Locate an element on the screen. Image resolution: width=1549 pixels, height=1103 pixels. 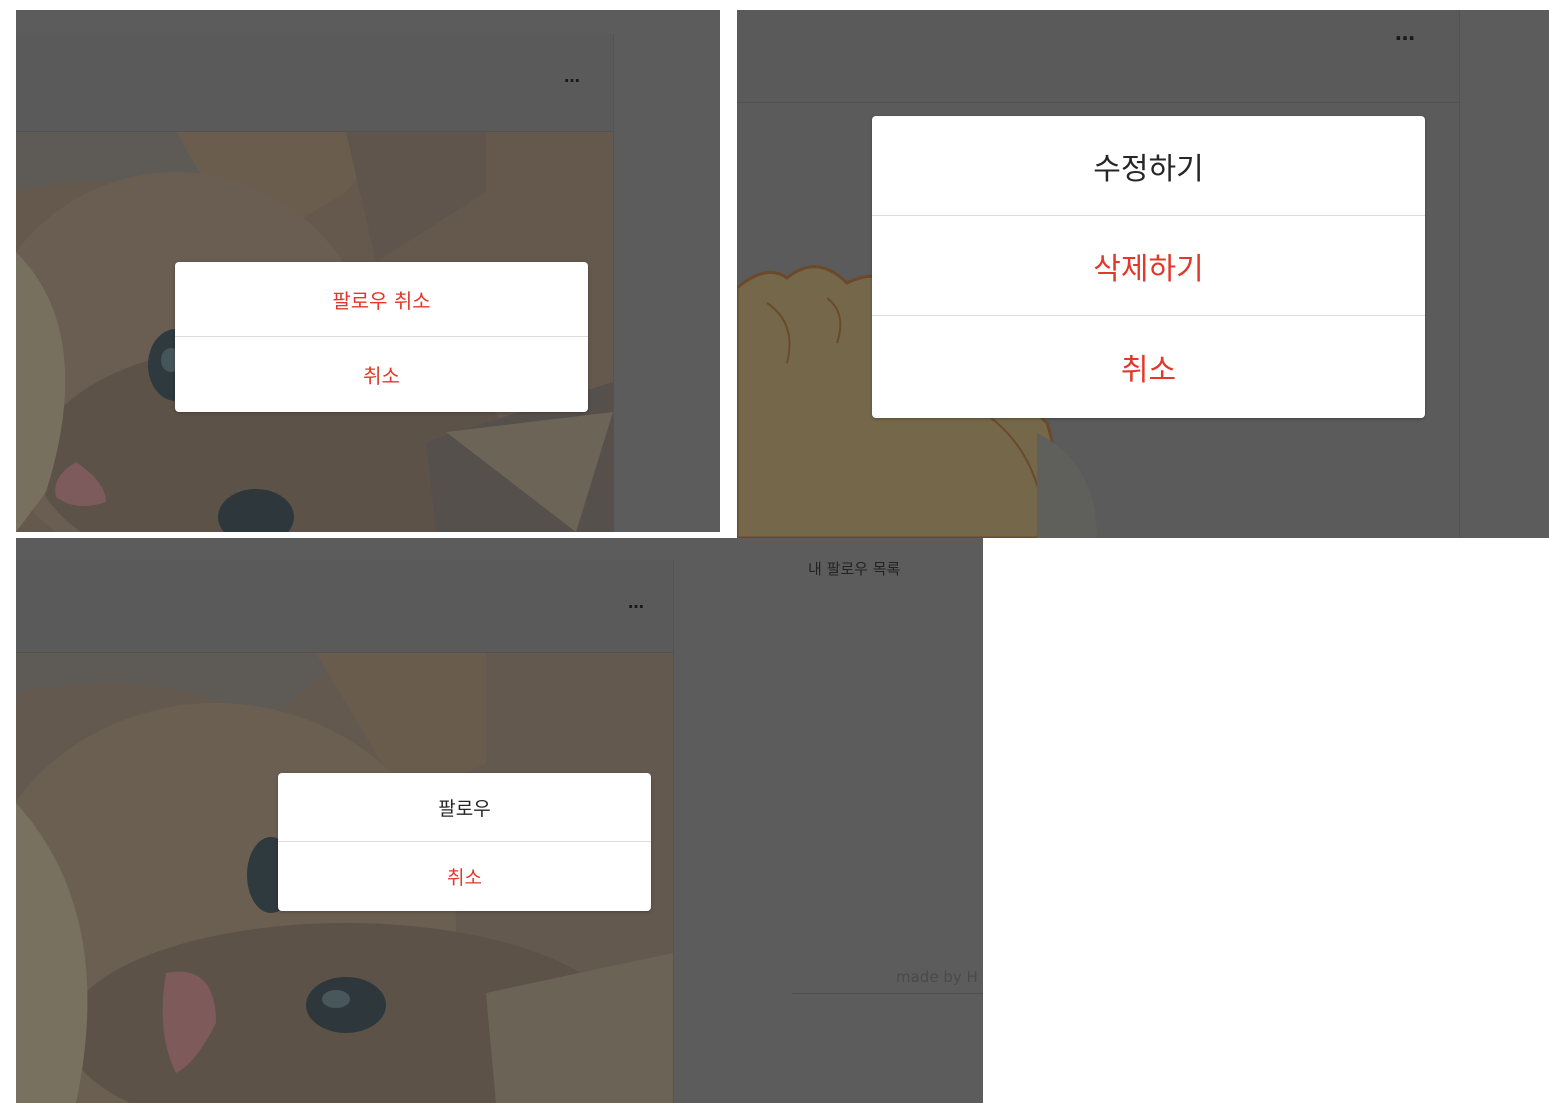
post-options-action-sheet: 수정하기 삭제하기 취소 is located at coordinates (1148, 267).